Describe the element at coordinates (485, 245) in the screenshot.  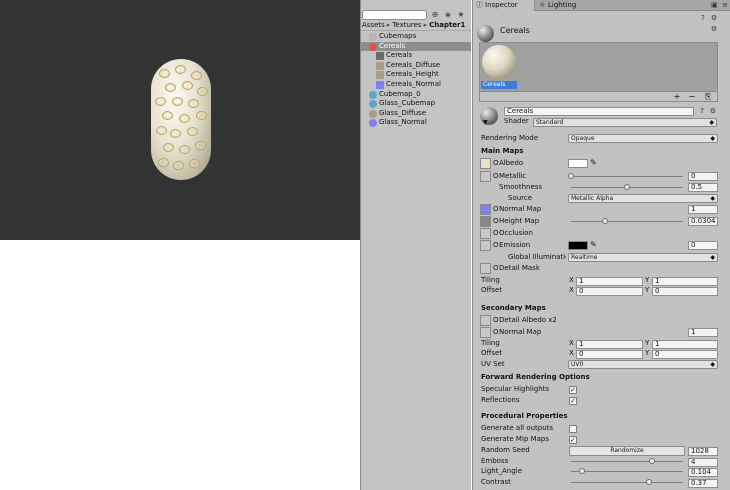
I see `emission-texture-slot` at that location.